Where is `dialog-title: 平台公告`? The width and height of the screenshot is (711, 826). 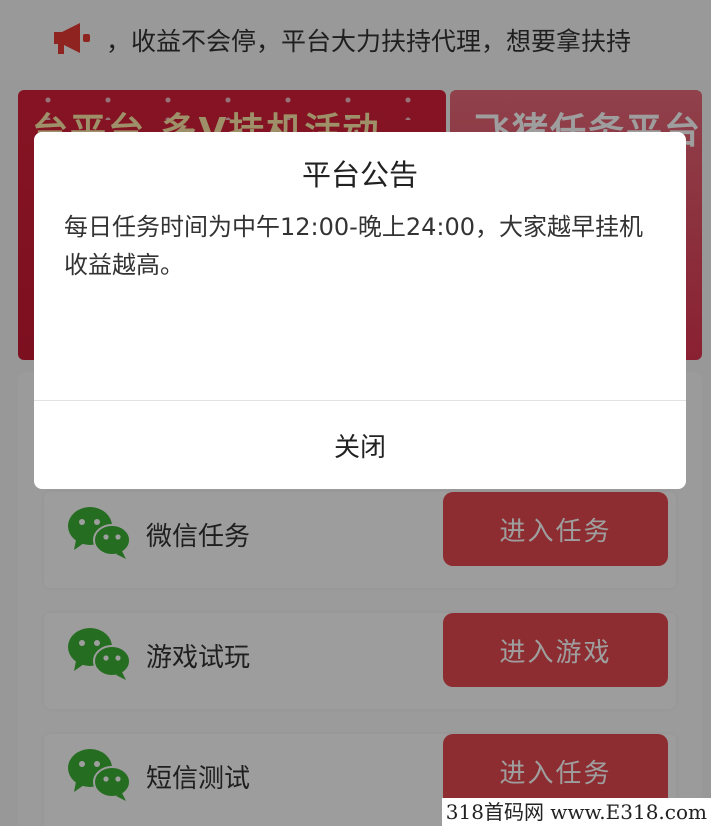
dialog-title: 平台公告 is located at coordinates (359, 175).